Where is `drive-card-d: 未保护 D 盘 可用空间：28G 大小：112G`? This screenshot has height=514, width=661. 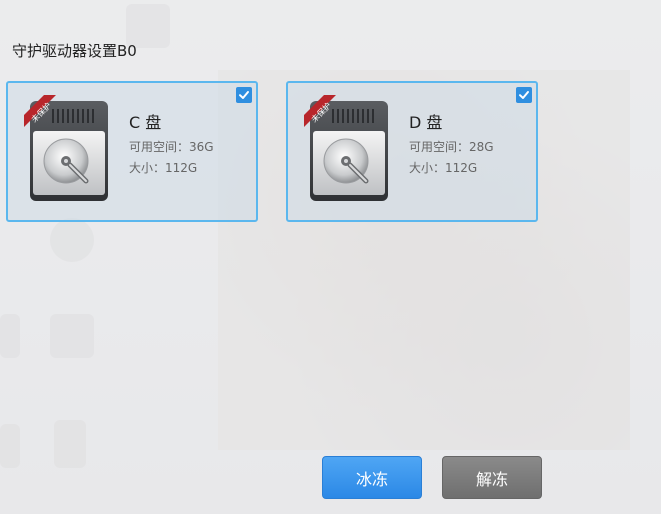
drive-card-d: 未保护 D 盘 可用空间：28G 大小：112G is located at coordinates (412, 151).